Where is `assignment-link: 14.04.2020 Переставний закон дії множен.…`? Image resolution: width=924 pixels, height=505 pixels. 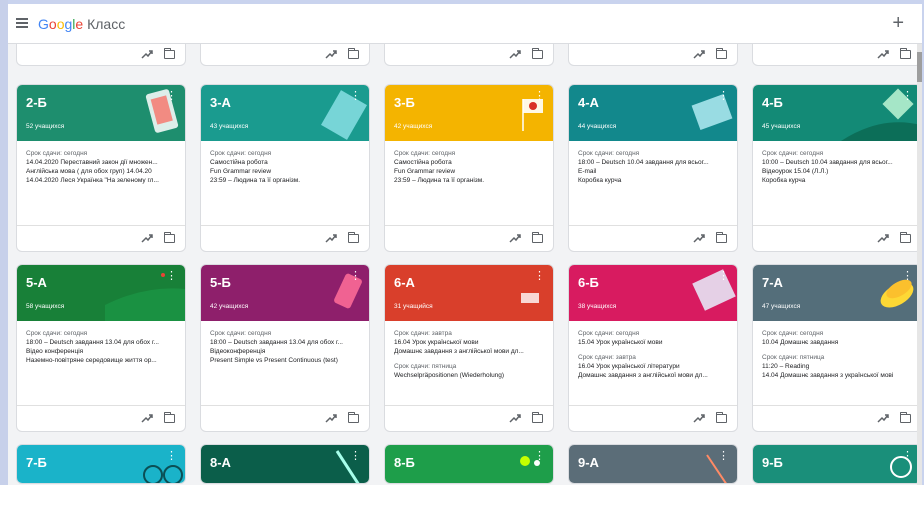 assignment-link: 14.04.2020 Переставний закон дії множен.… is located at coordinates (101, 162).